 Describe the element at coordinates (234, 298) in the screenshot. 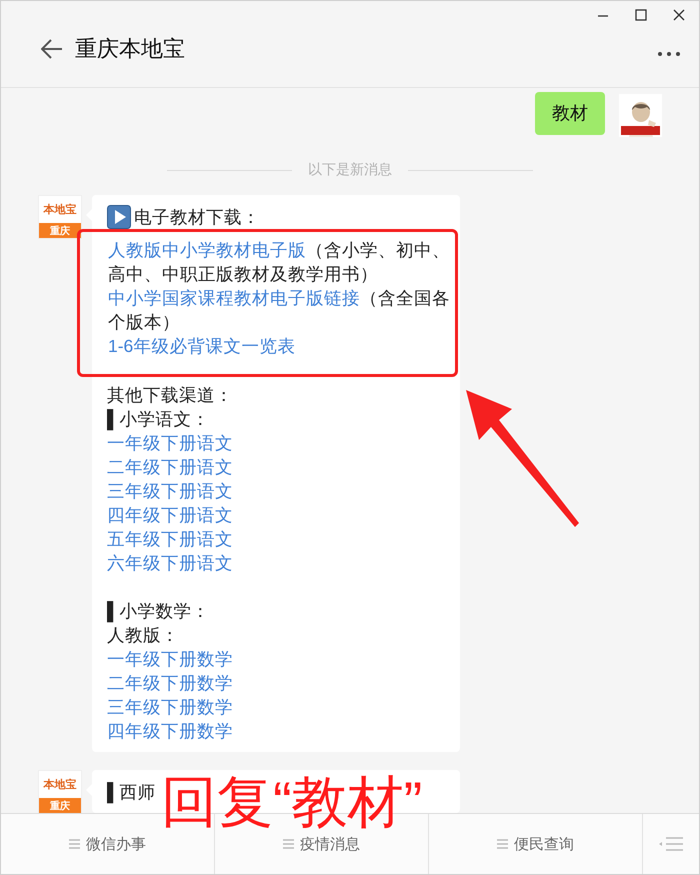

I see `text-link: 中小学国家课程教材电子版链接` at that location.